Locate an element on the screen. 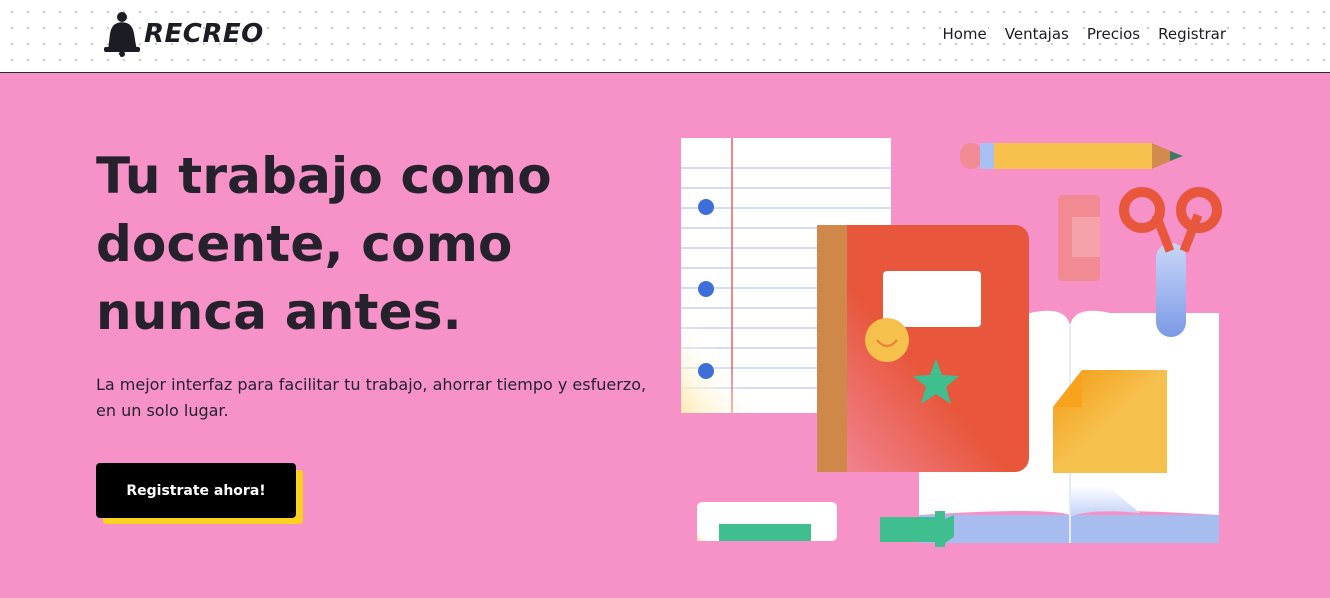  brand-name: RECREO is located at coordinates (204, 34).